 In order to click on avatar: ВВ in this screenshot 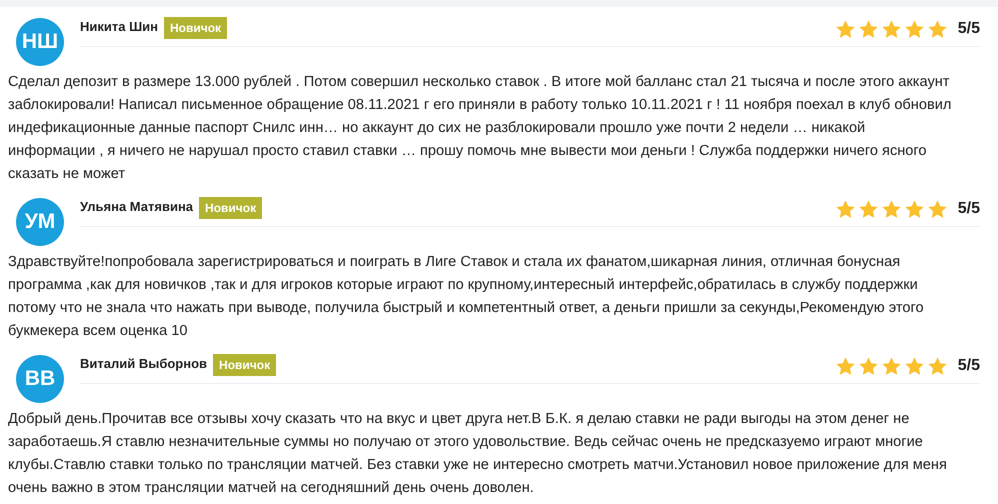, I will do `click(40, 379)`.